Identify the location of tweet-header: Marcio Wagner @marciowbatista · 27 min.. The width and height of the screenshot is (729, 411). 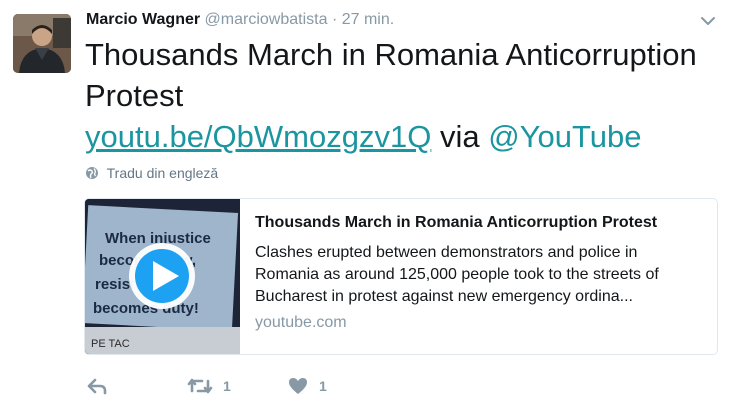
(240, 20).